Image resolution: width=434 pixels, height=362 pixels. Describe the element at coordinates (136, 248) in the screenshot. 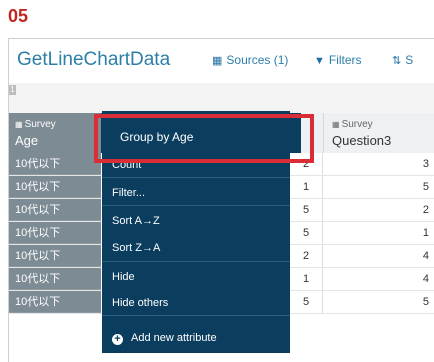

I see `menu-item-sort-za: Sort Z→A` at that location.